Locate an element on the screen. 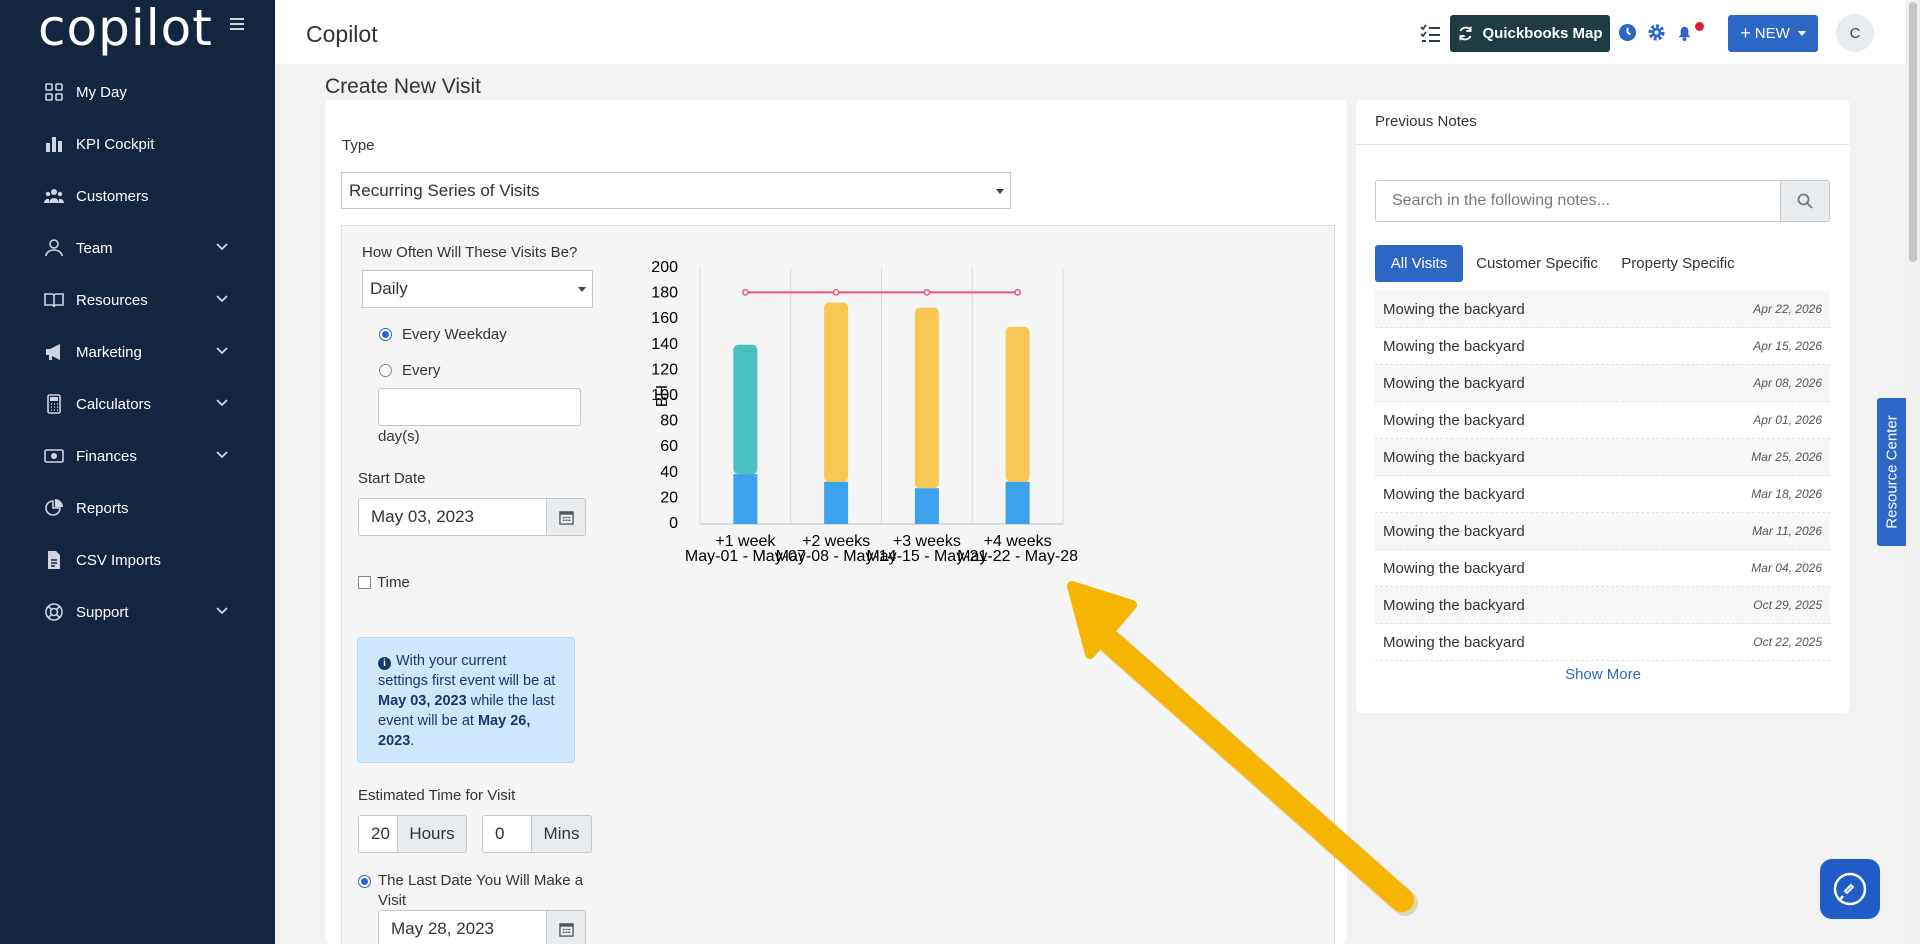  frequency-select: Daily is located at coordinates (477, 289).